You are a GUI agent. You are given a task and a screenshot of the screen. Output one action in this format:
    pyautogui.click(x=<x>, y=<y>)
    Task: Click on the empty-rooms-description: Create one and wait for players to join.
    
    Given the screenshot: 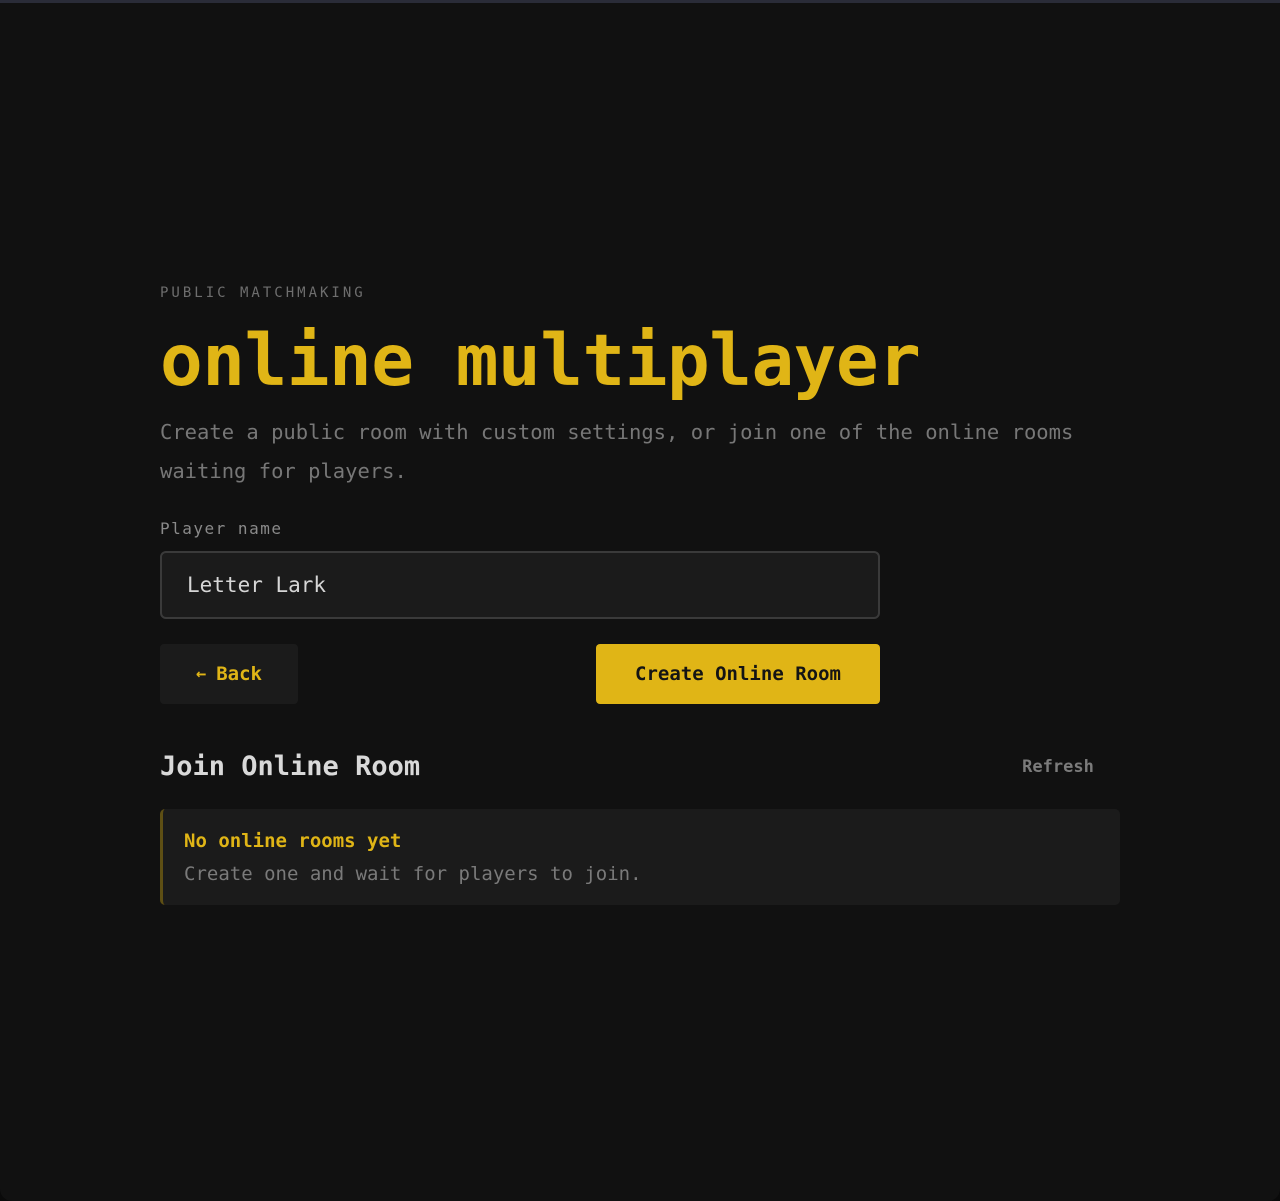 What is the action you would take?
    pyautogui.click(x=413, y=874)
    